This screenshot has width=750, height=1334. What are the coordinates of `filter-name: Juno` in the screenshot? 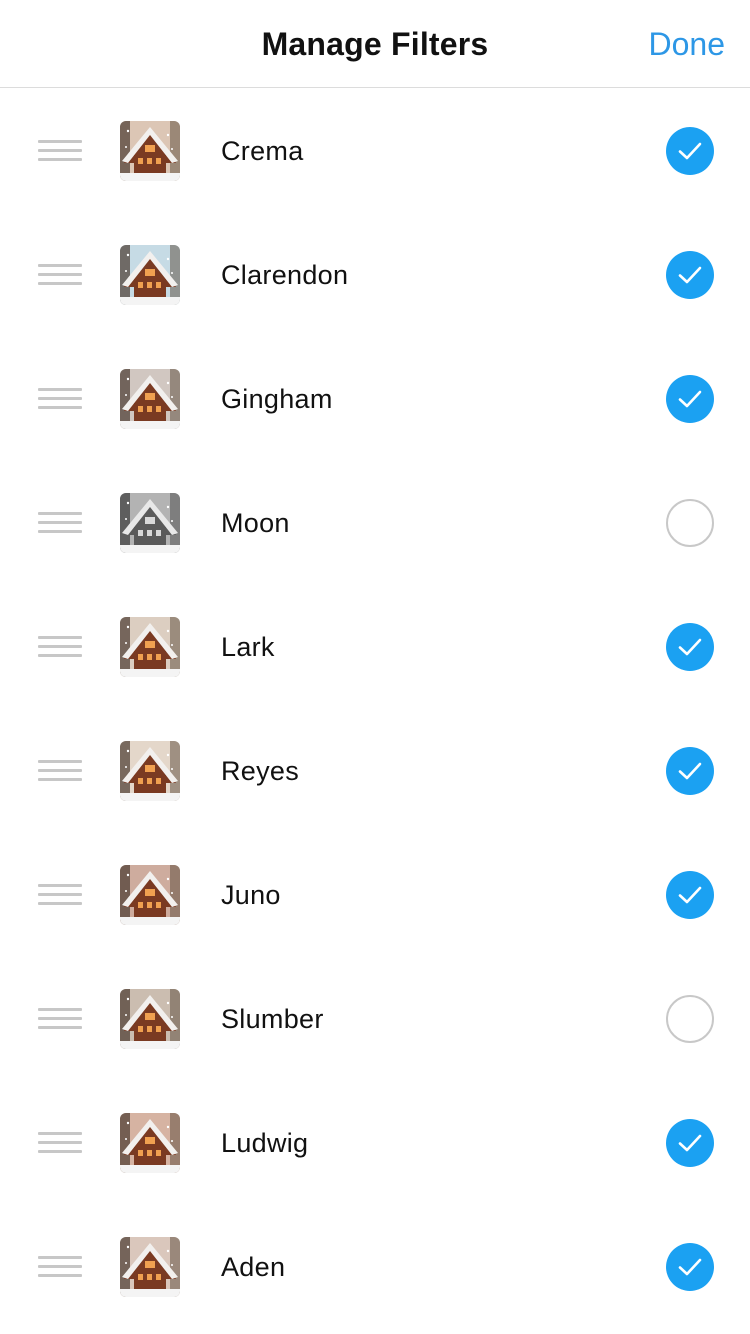 It's located at (251, 895).